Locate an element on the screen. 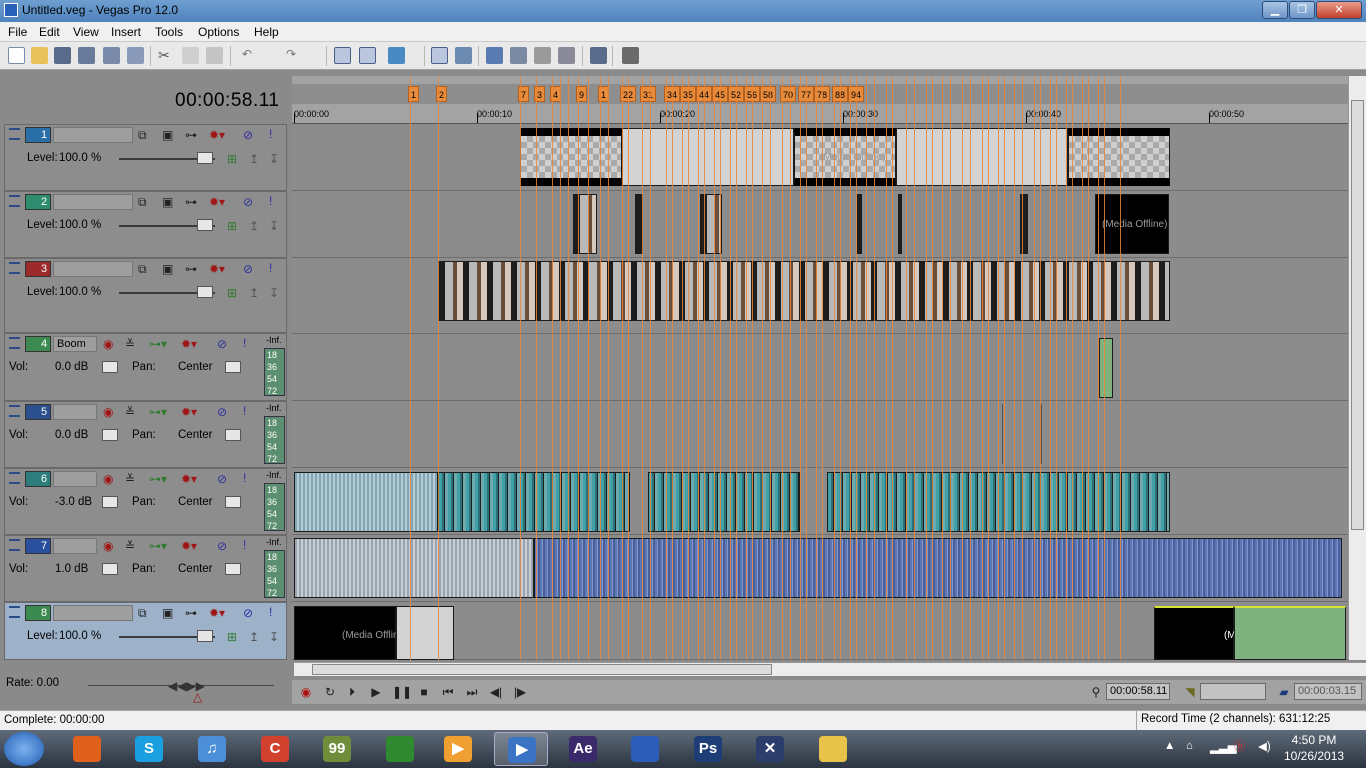 The width and height of the screenshot is (1366, 768). stop-icon: ■ is located at coordinates (424, 692).